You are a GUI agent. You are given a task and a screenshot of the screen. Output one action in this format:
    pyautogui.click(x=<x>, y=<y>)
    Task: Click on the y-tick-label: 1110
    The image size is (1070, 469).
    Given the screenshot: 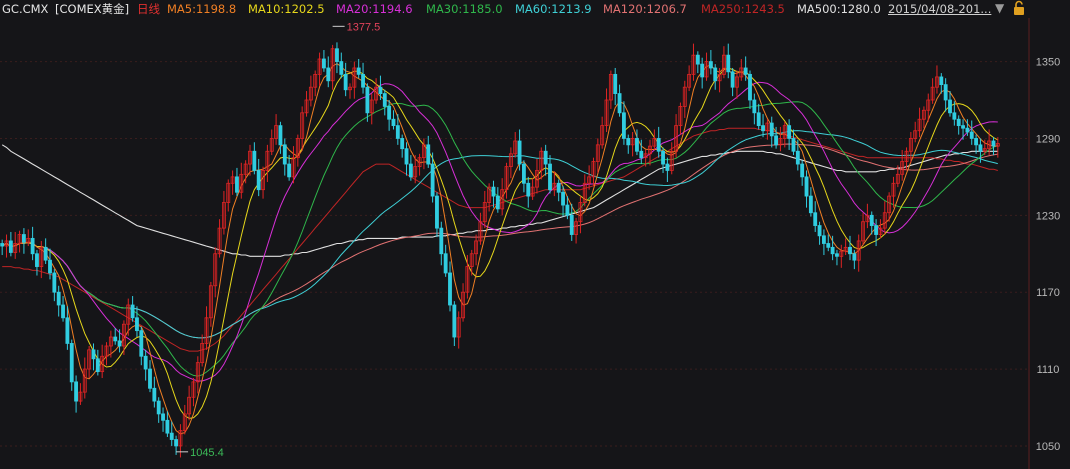 What is the action you would take?
    pyautogui.click(x=1048, y=370)
    